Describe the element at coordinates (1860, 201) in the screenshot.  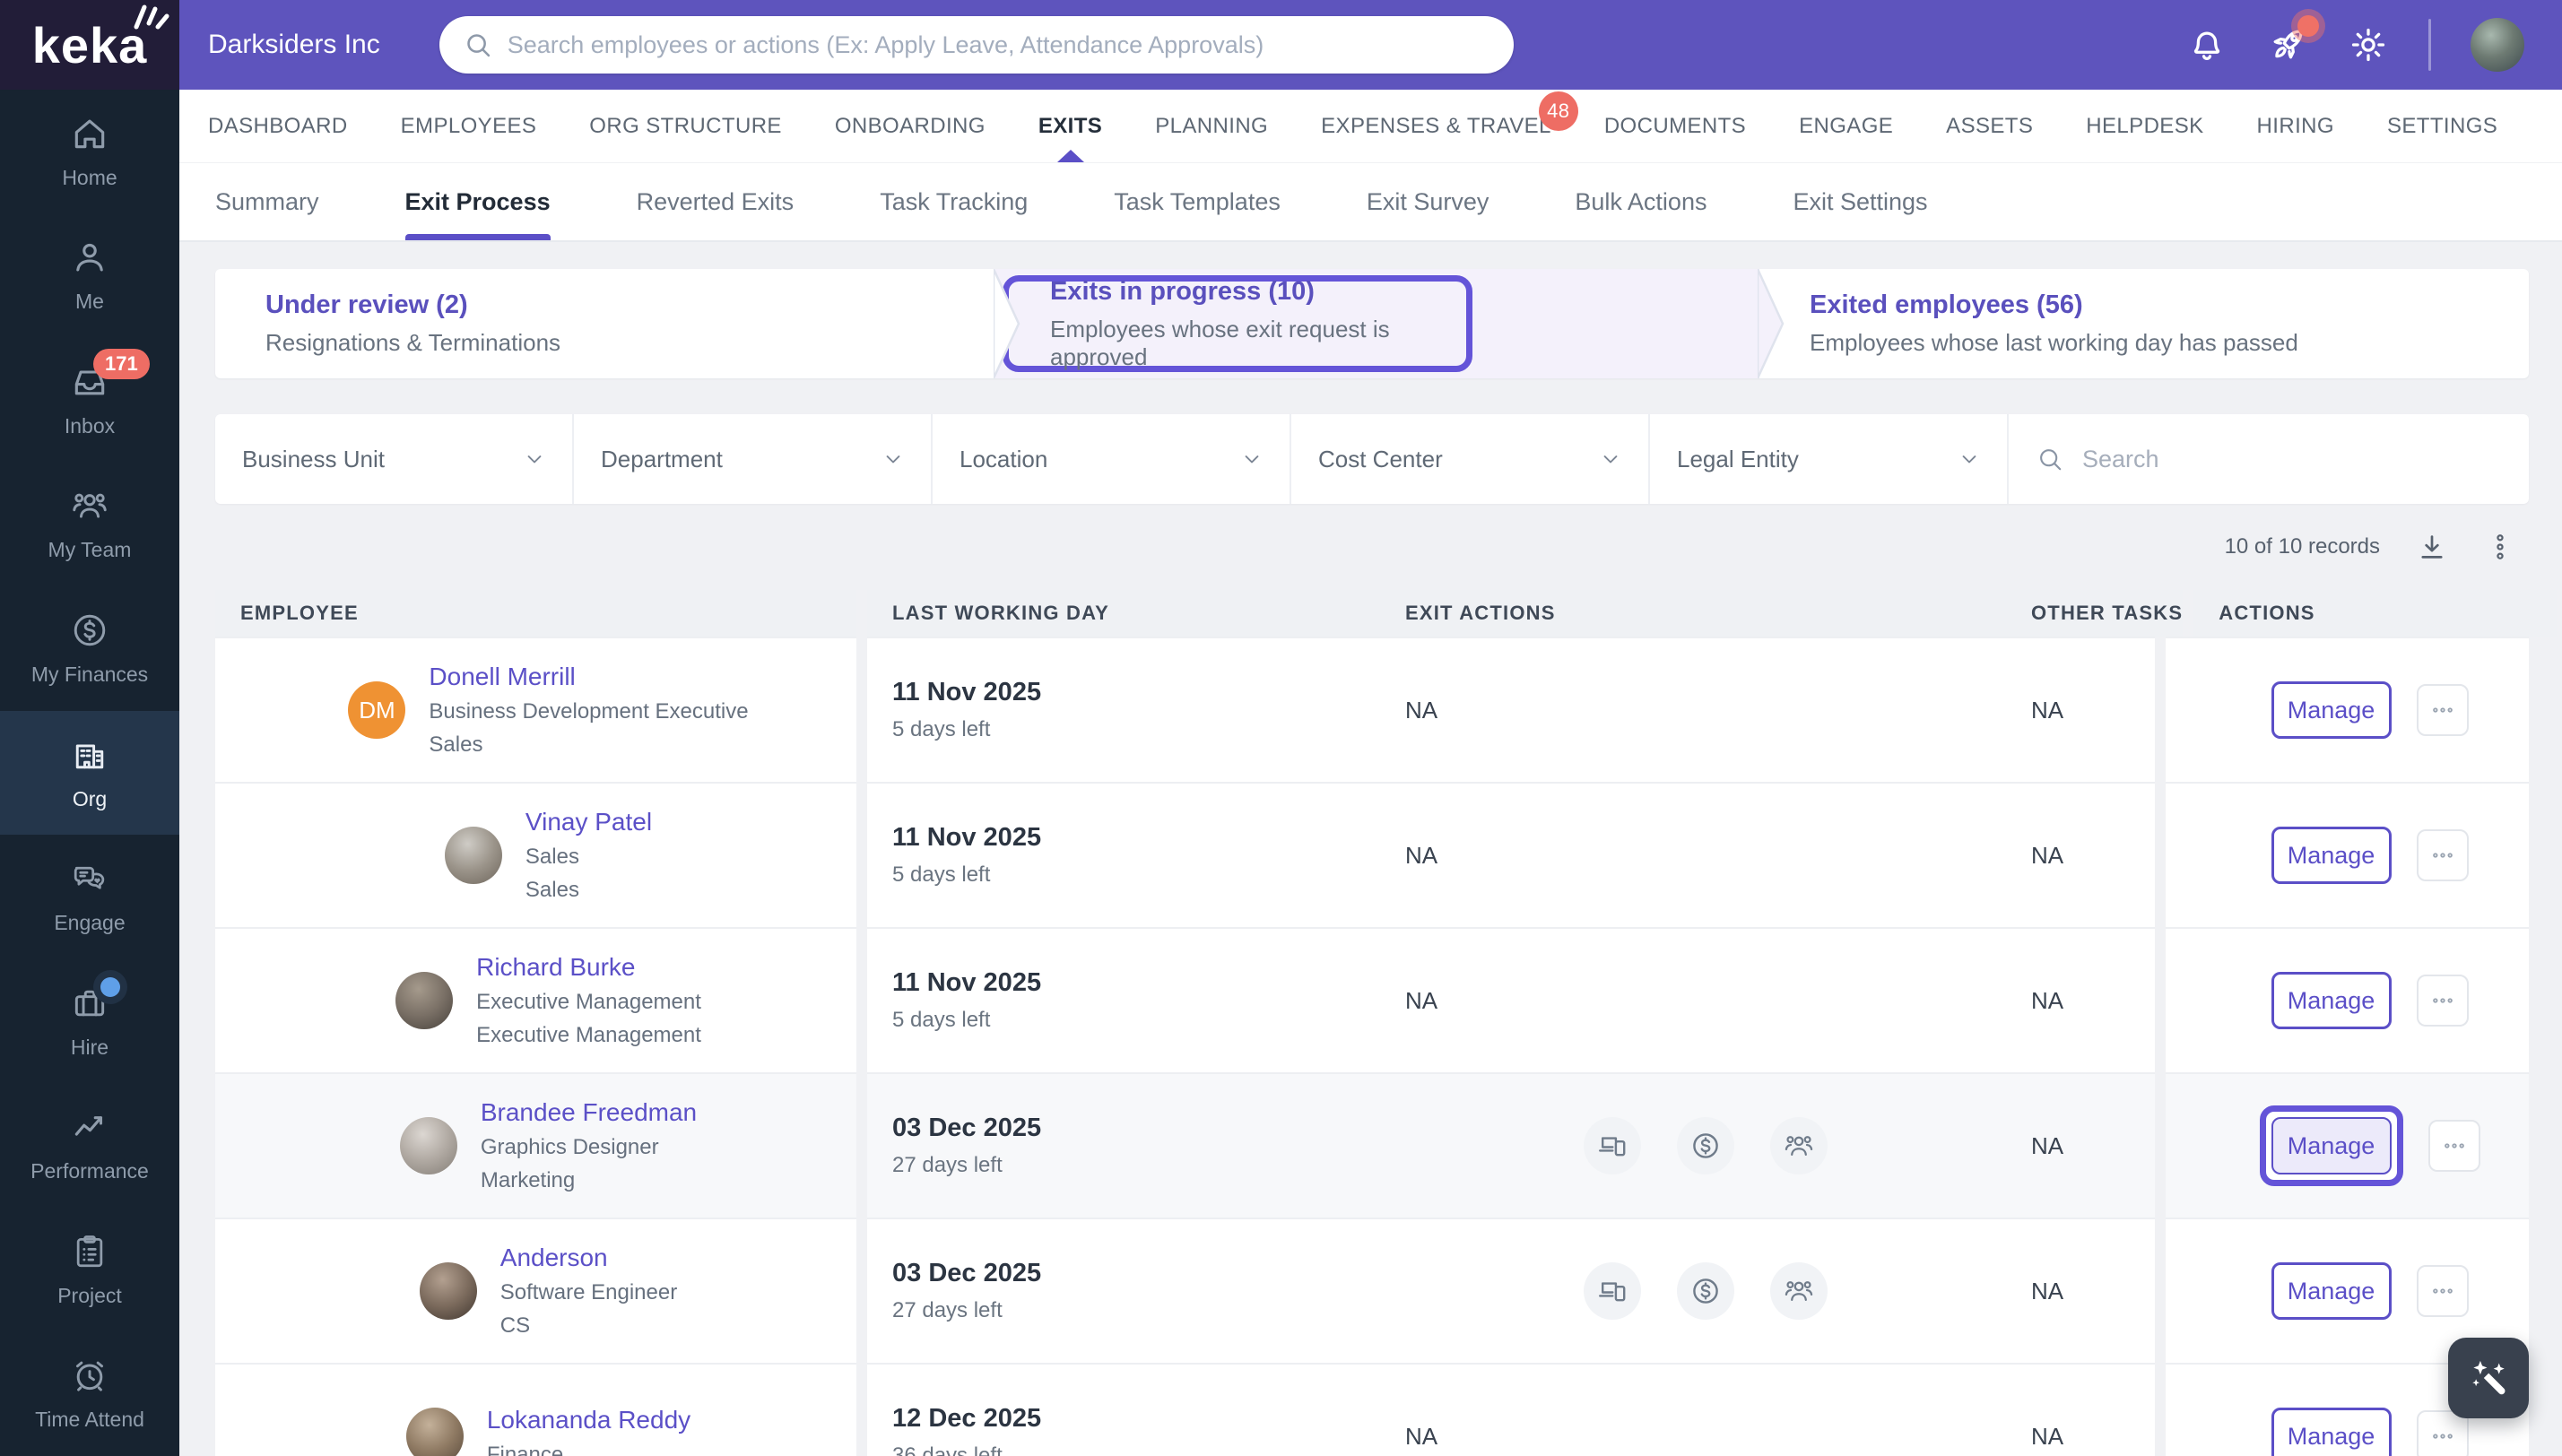
I see `subtab-exit-settings: Exit Settings` at that location.